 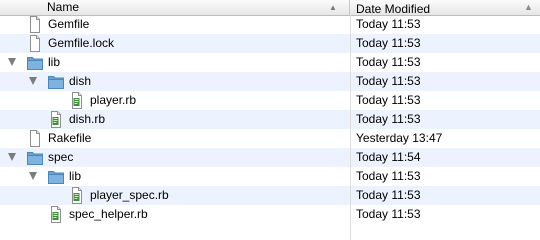 I want to click on sort-ascending-icon: ▲, so click(x=333, y=7).